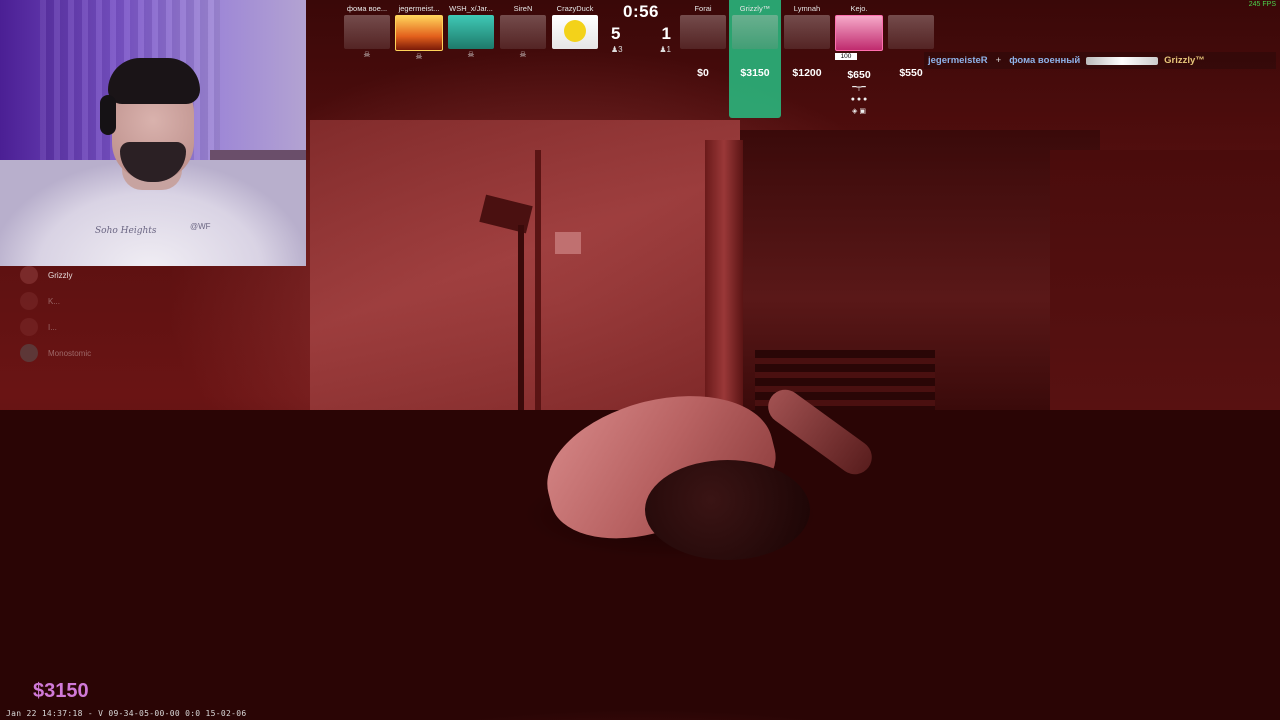 This screenshot has height=720, width=1280. Describe the element at coordinates (755, 73) in the screenshot. I see `player-money: $3150` at that location.